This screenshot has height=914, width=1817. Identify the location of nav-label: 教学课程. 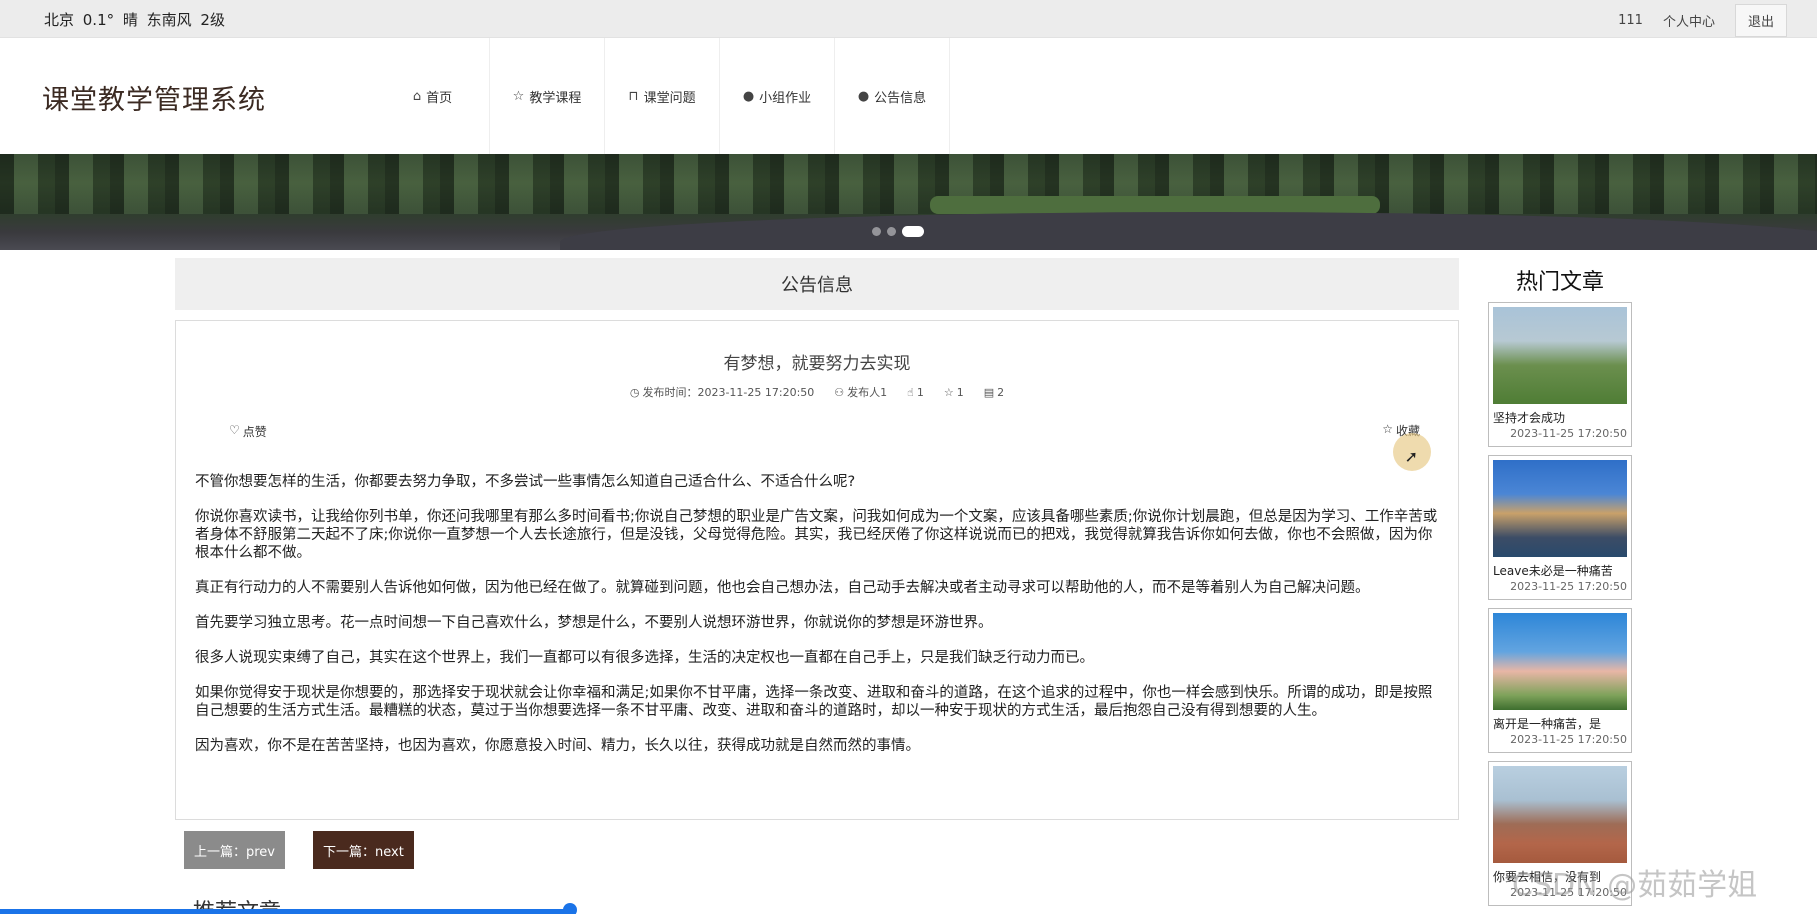
(555, 98).